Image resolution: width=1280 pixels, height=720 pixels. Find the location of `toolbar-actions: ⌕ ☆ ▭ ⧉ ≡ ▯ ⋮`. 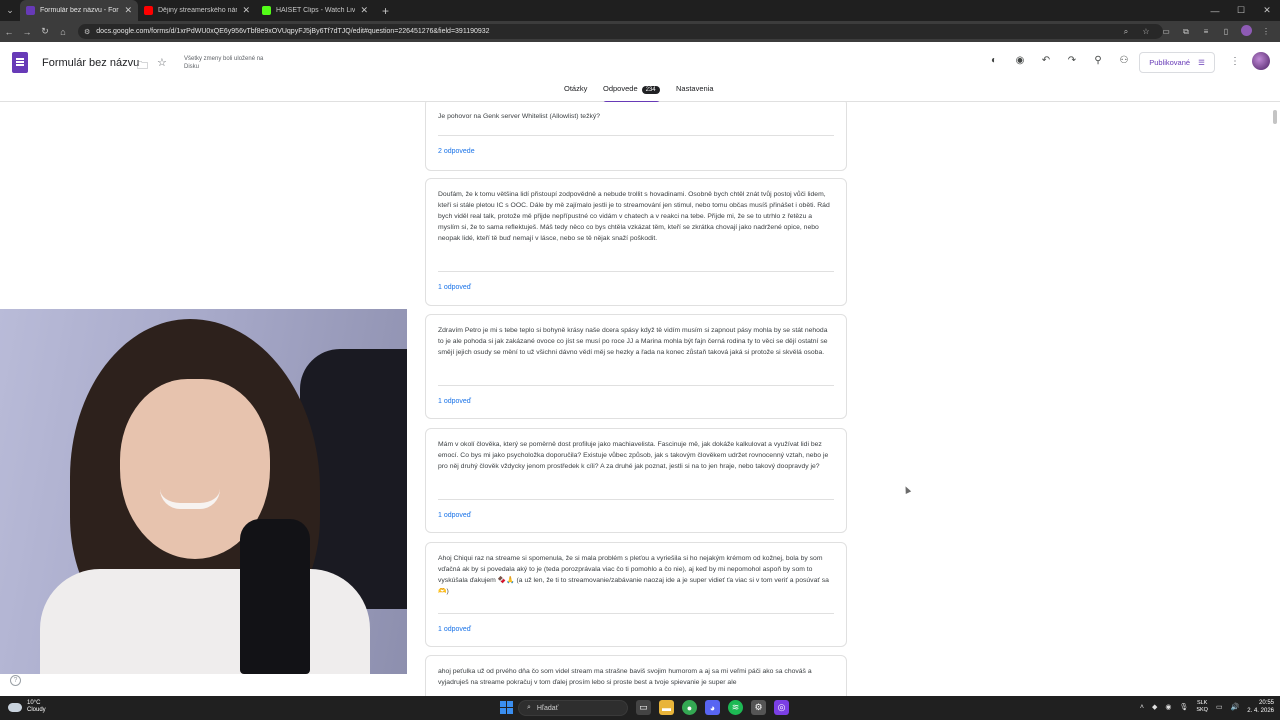

toolbar-actions: ⌕ ☆ ▭ ⧉ ≡ ▯ ⋮ is located at coordinates (1199, 31).